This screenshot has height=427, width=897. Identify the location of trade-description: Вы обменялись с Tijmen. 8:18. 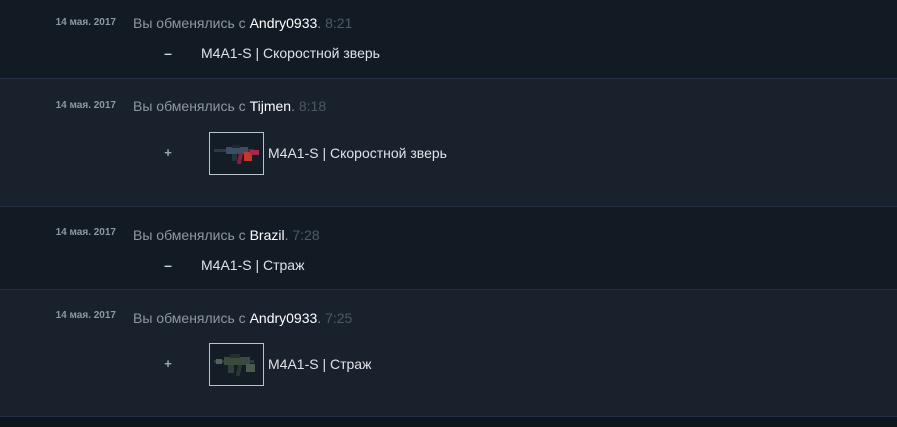
(229, 106).